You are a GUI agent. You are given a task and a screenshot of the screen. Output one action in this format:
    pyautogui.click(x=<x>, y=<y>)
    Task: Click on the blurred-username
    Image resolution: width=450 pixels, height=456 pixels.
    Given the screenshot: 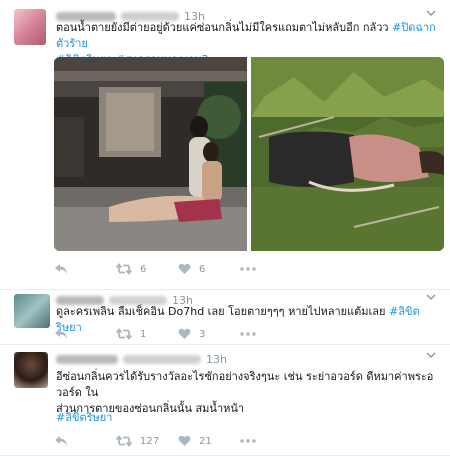 What is the action you would take?
    pyautogui.click(x=162, y=359)
    